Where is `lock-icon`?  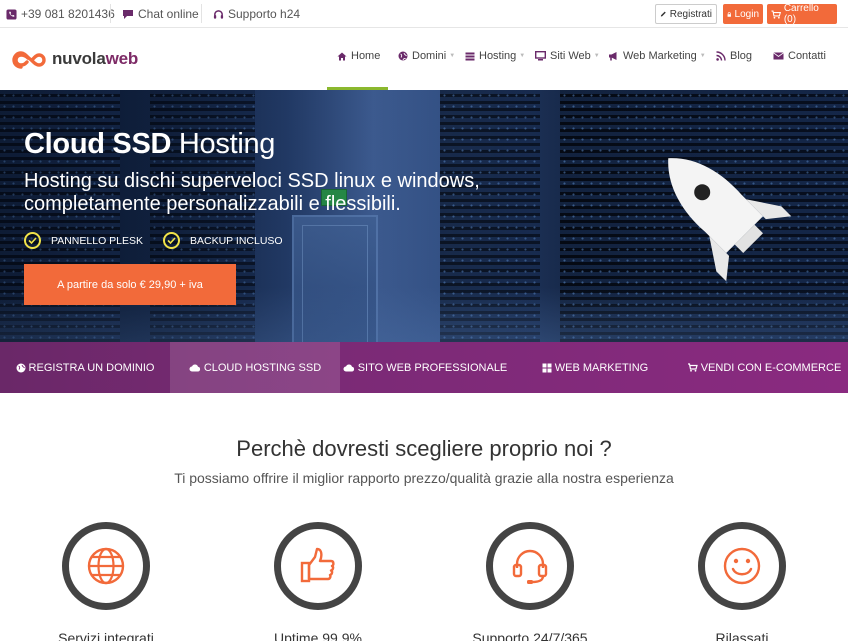 lock-icon is located at coordinates (729, 14).